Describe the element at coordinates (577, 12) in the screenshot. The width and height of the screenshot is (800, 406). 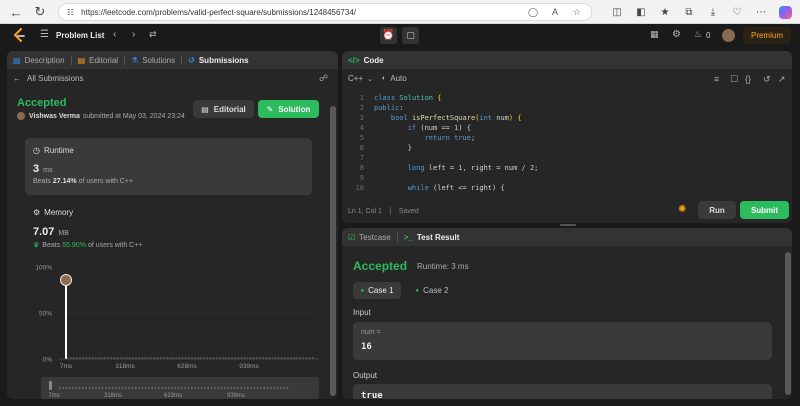
I see `favorite-star-icon: ☆` at that location.